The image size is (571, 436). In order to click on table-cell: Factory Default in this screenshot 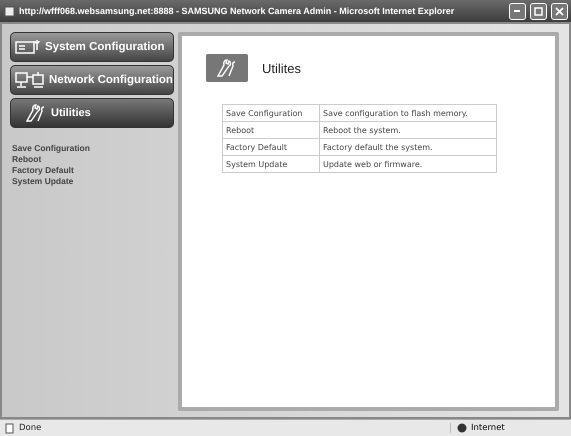, I will do `click(271, 147)`.